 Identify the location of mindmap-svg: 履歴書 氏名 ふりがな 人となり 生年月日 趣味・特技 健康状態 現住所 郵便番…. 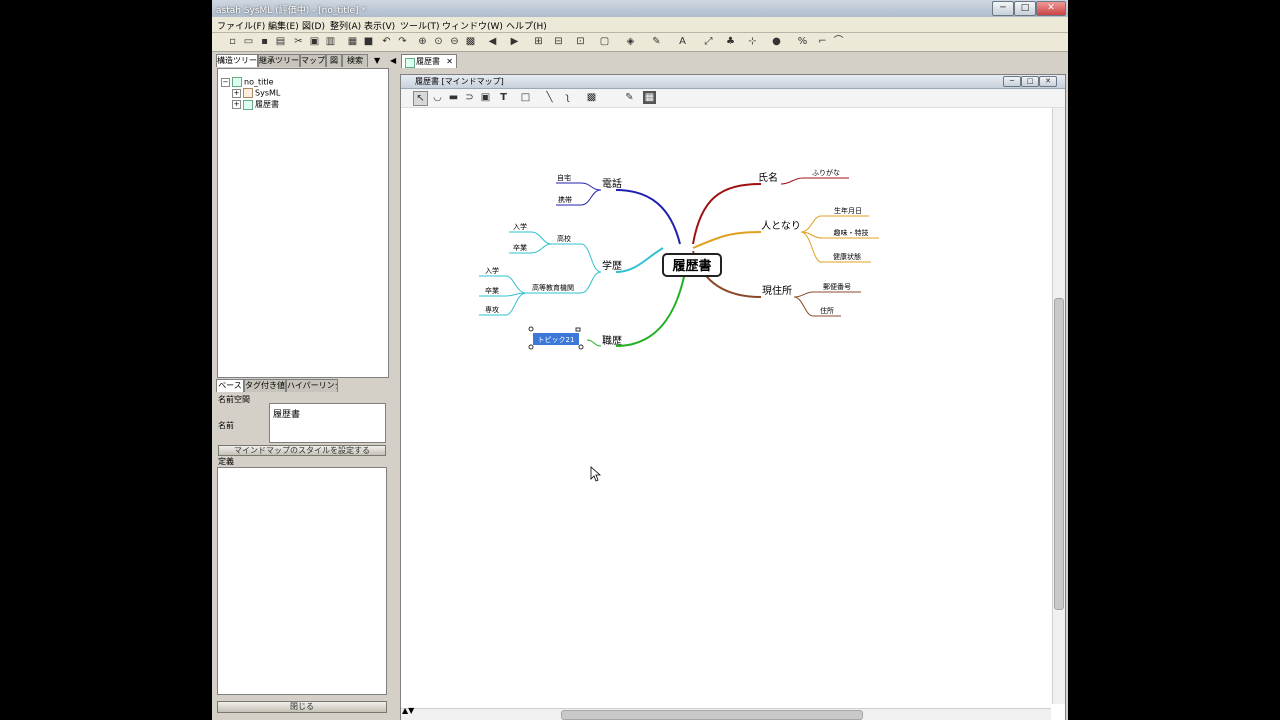
(679, 325).